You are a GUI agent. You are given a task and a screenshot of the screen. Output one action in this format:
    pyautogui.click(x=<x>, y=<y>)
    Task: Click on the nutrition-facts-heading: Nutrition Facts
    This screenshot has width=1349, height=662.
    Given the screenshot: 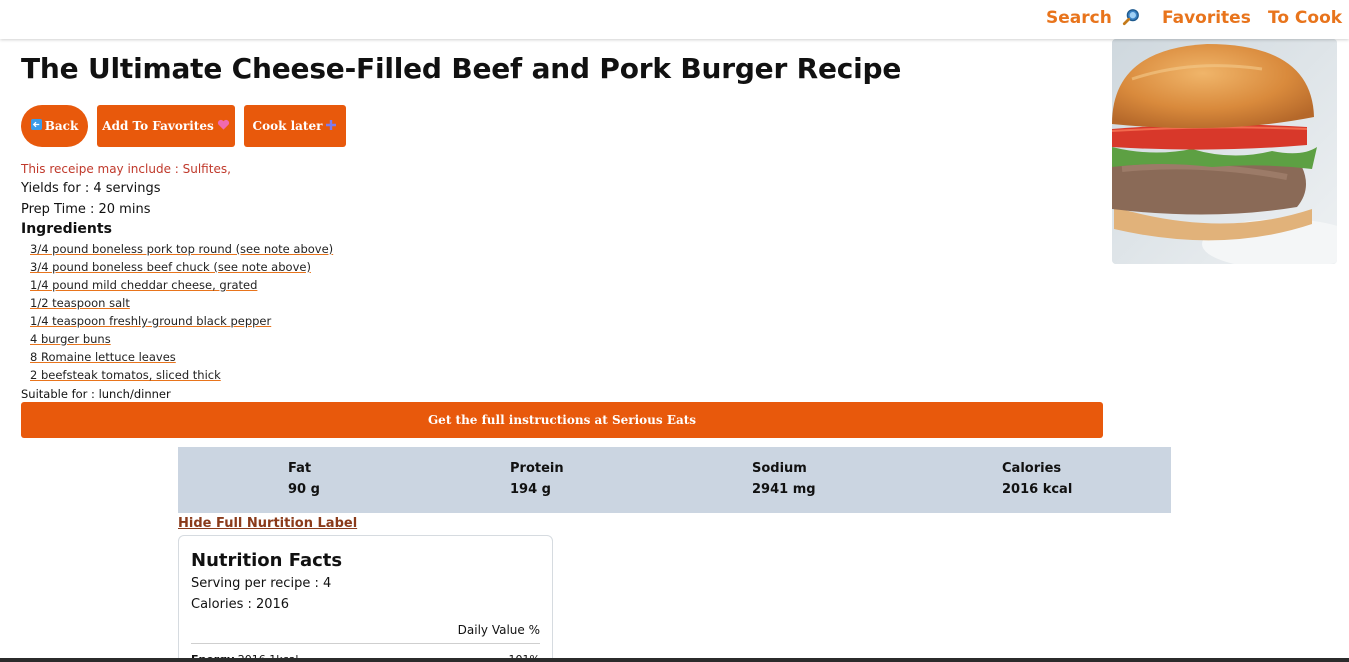 What is the action you would take?
    pyautogui.click(x=267, y=560)
    